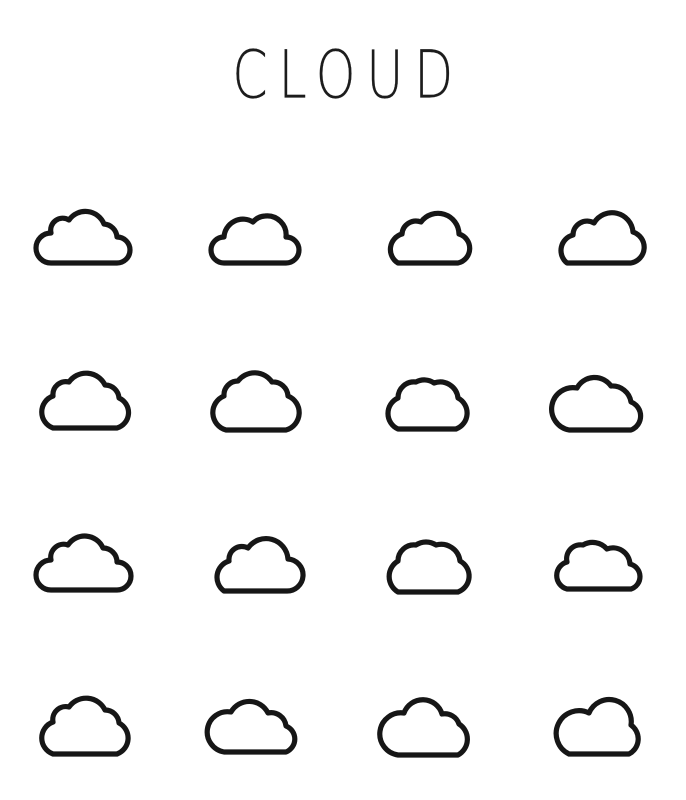 The width and height of the screenshot is (686, 800). I want to click on cloud-icon-3-path, so click(429, 239).